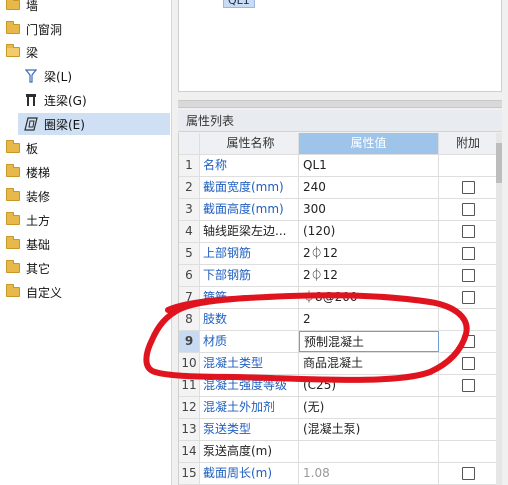 Image resolution: width=508 pixels, height=485 pixels. I want to click on tree-item-wall: 墙, so click(22, 8).